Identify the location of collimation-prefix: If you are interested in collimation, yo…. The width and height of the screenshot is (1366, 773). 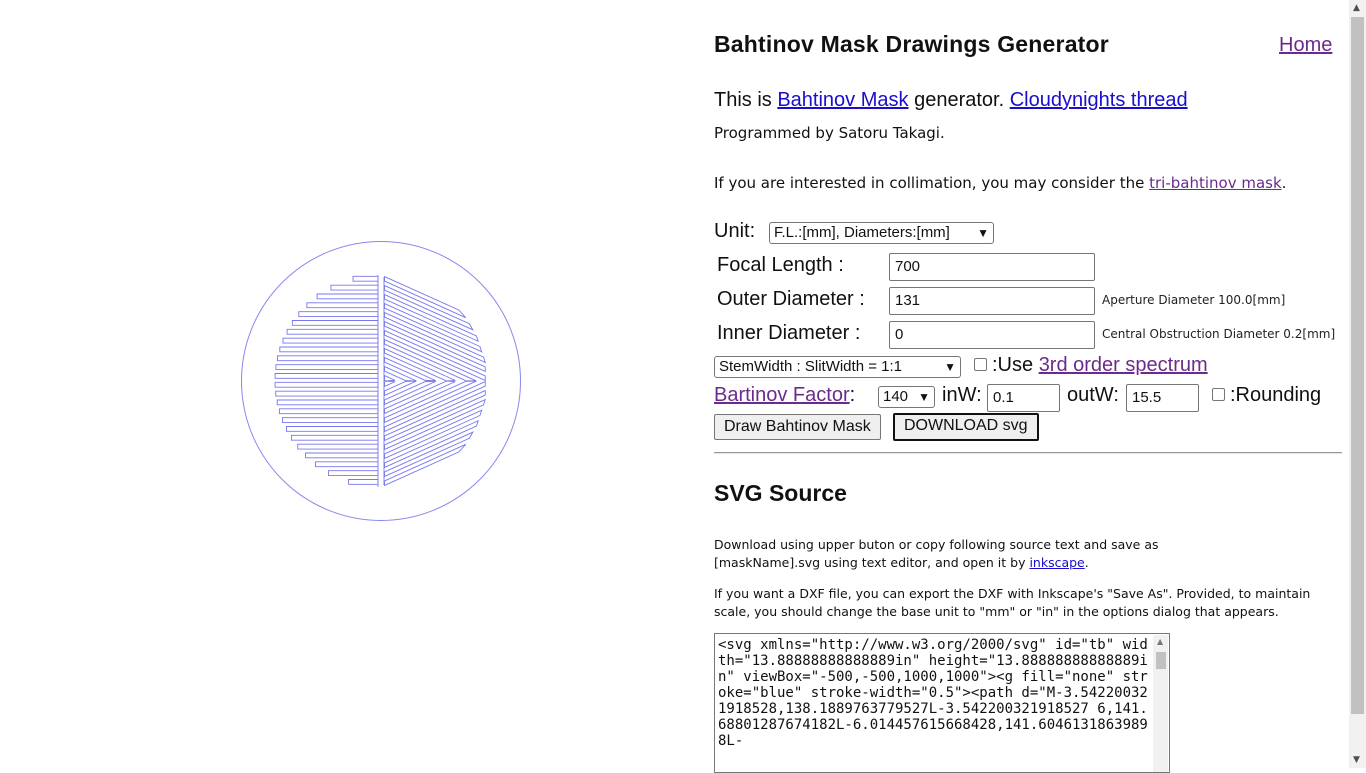
(932, 183).